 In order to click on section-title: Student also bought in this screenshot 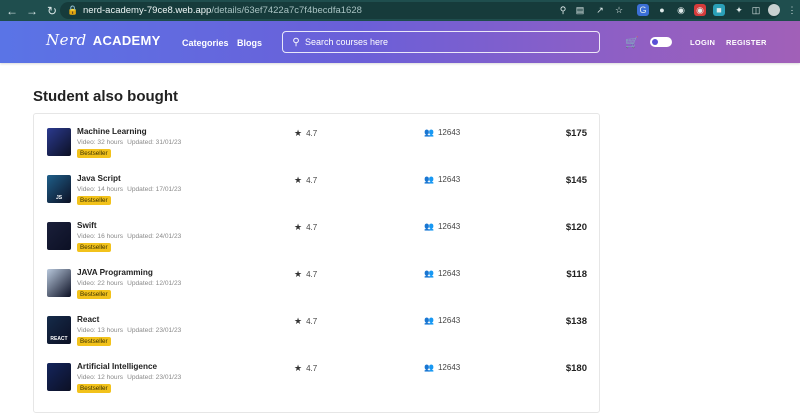, I will do `click(105, 96)`.